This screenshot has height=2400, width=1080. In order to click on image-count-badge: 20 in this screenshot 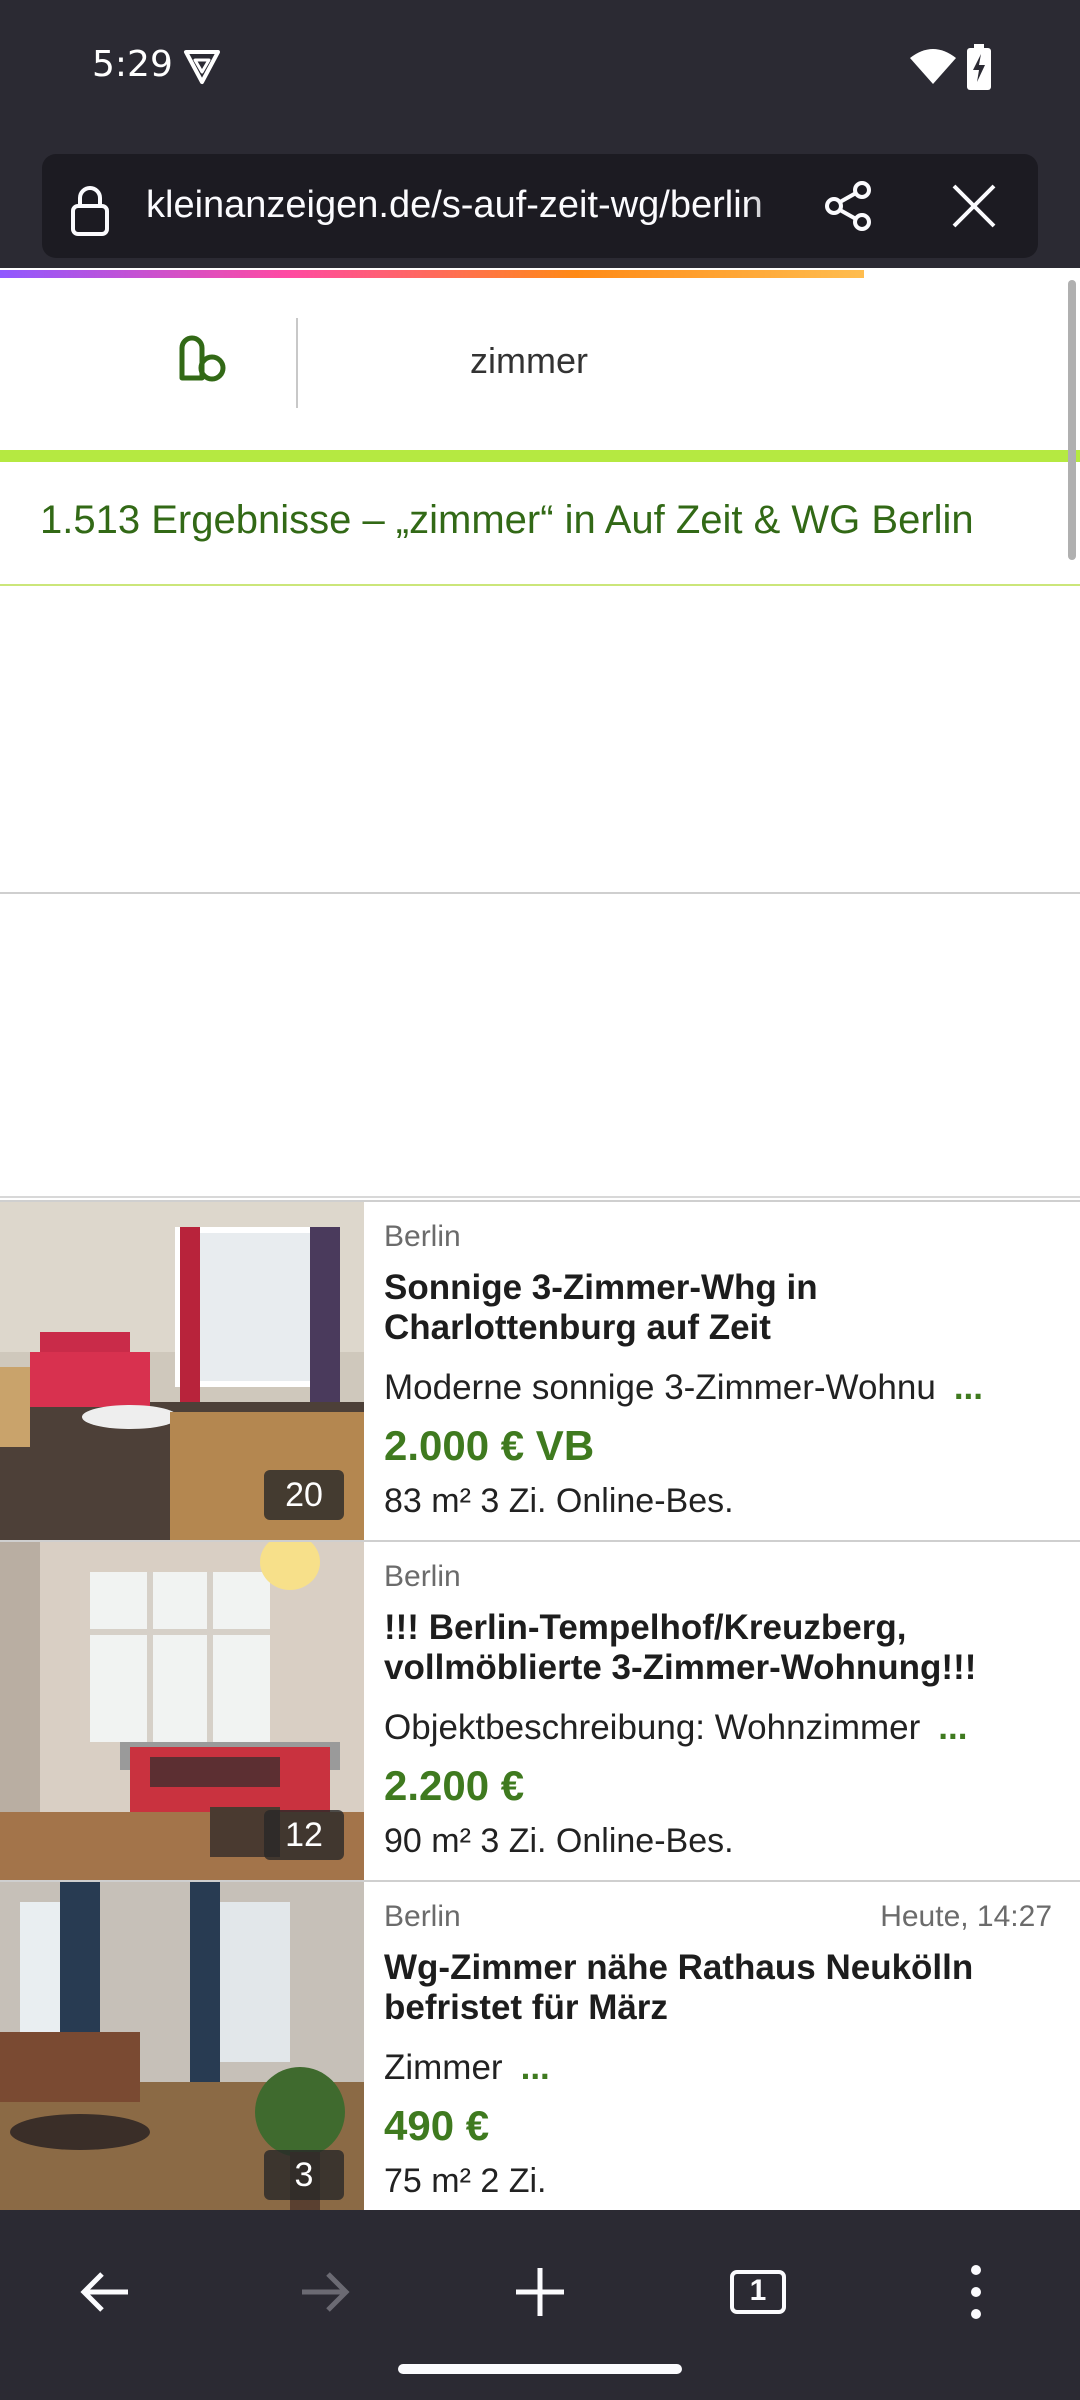, I will do `click(304, 1495)`.